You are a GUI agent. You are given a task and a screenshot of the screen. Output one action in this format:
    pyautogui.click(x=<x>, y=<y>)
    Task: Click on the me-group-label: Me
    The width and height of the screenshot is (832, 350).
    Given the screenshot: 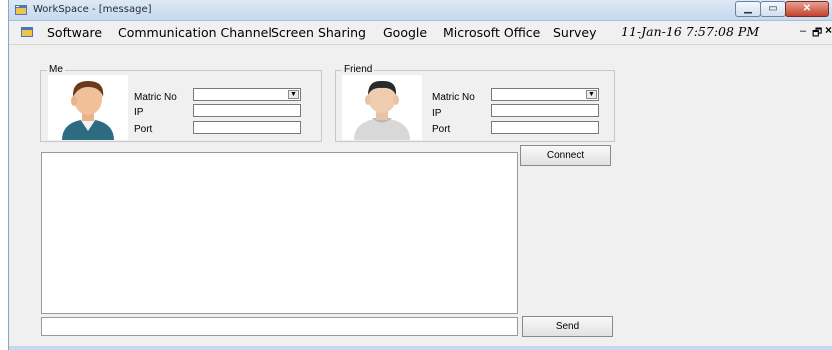 What is the action you would take?
    pyautogui.click(x=56, y=69)
    